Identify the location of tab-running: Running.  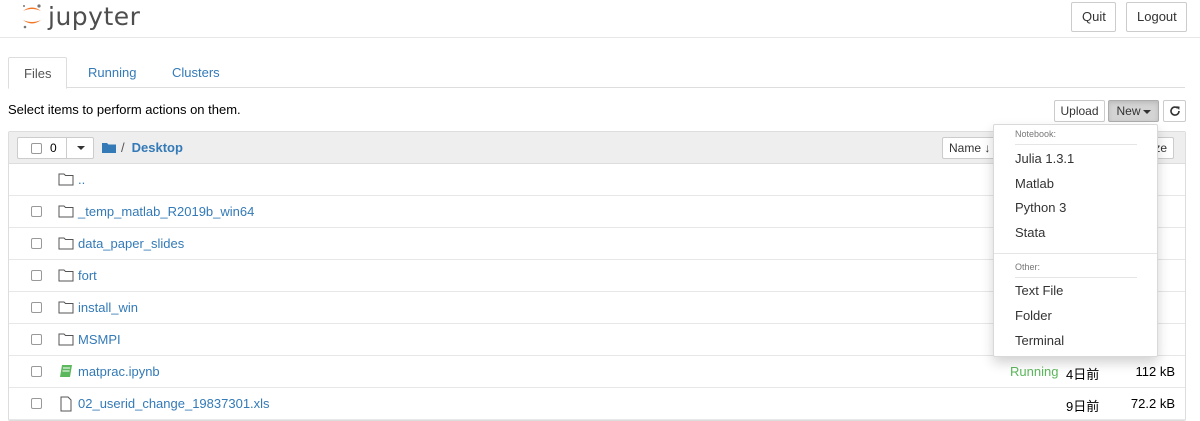
(112, 72).